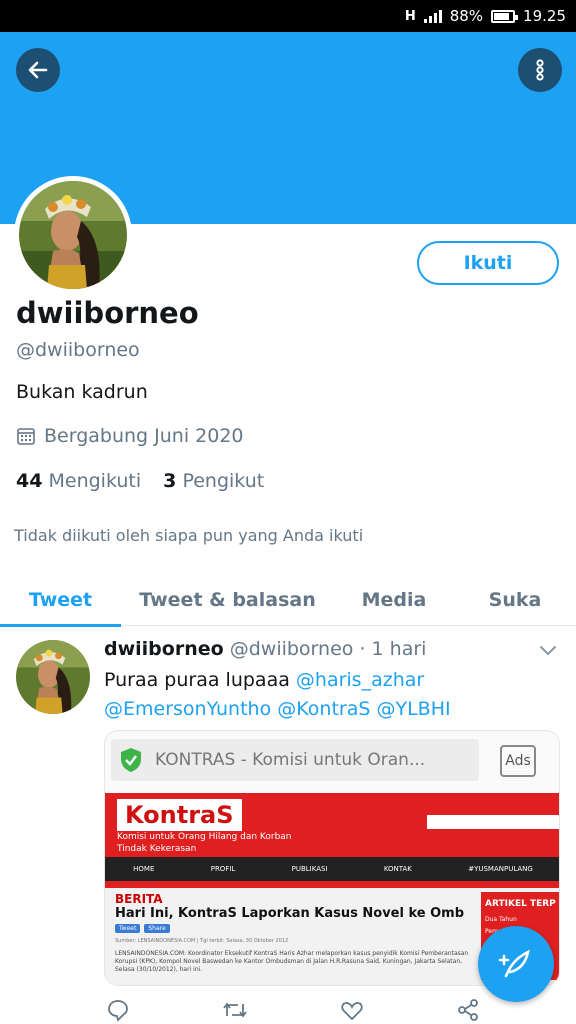 This screenshot has height=1024, width=576. What do you see at coordinates (223, 481) in the screenshot?
I see `followers-label: Pengikut` at bounding box center [223, 481].